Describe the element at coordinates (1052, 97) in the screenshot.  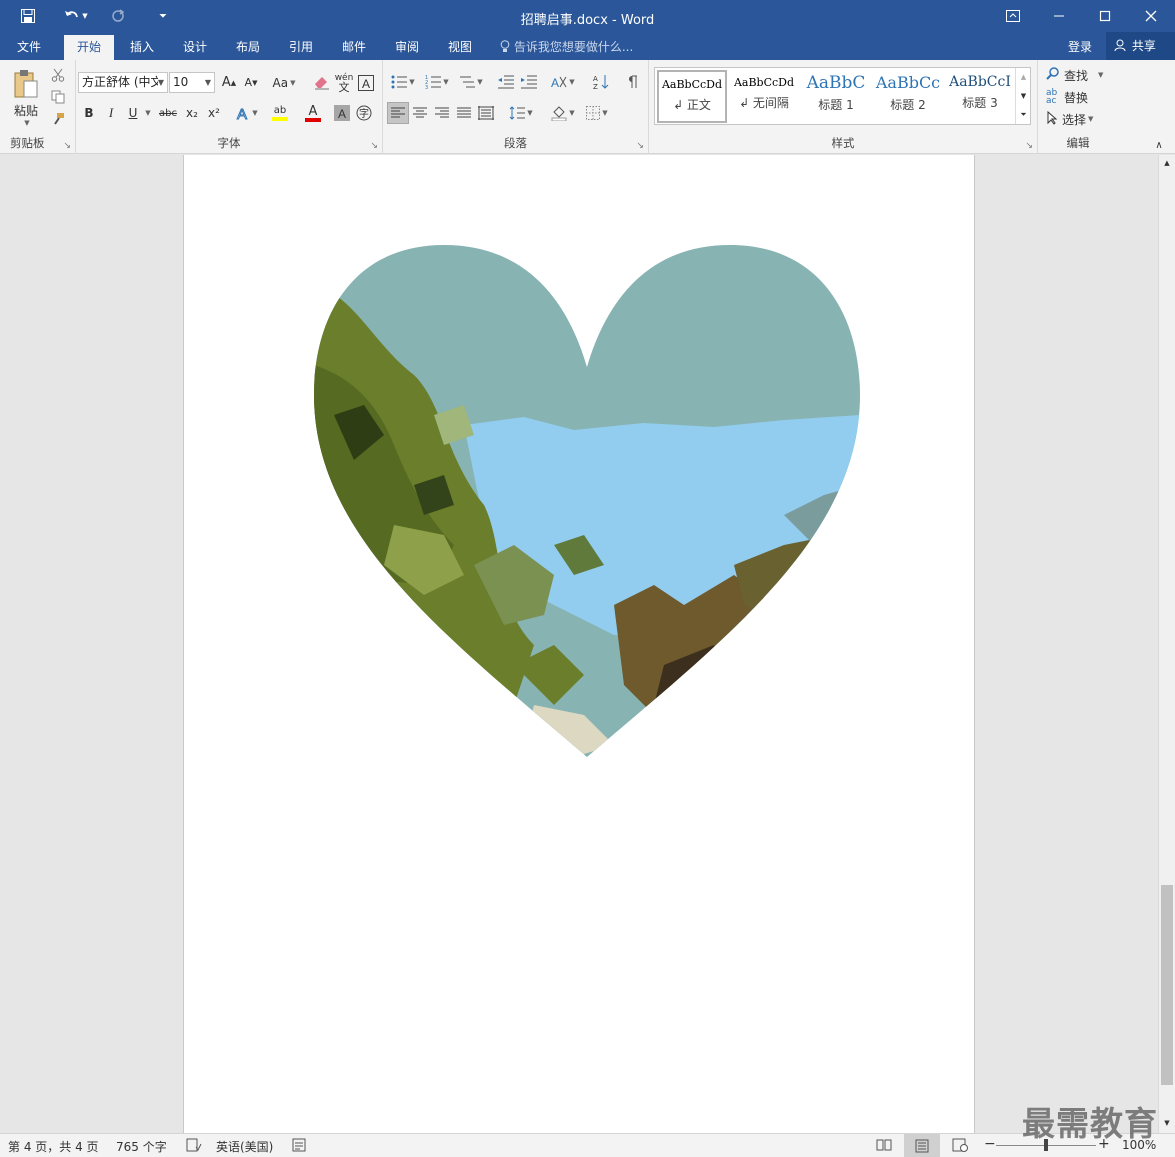
I see `replace-icon: ab ac` at that location.